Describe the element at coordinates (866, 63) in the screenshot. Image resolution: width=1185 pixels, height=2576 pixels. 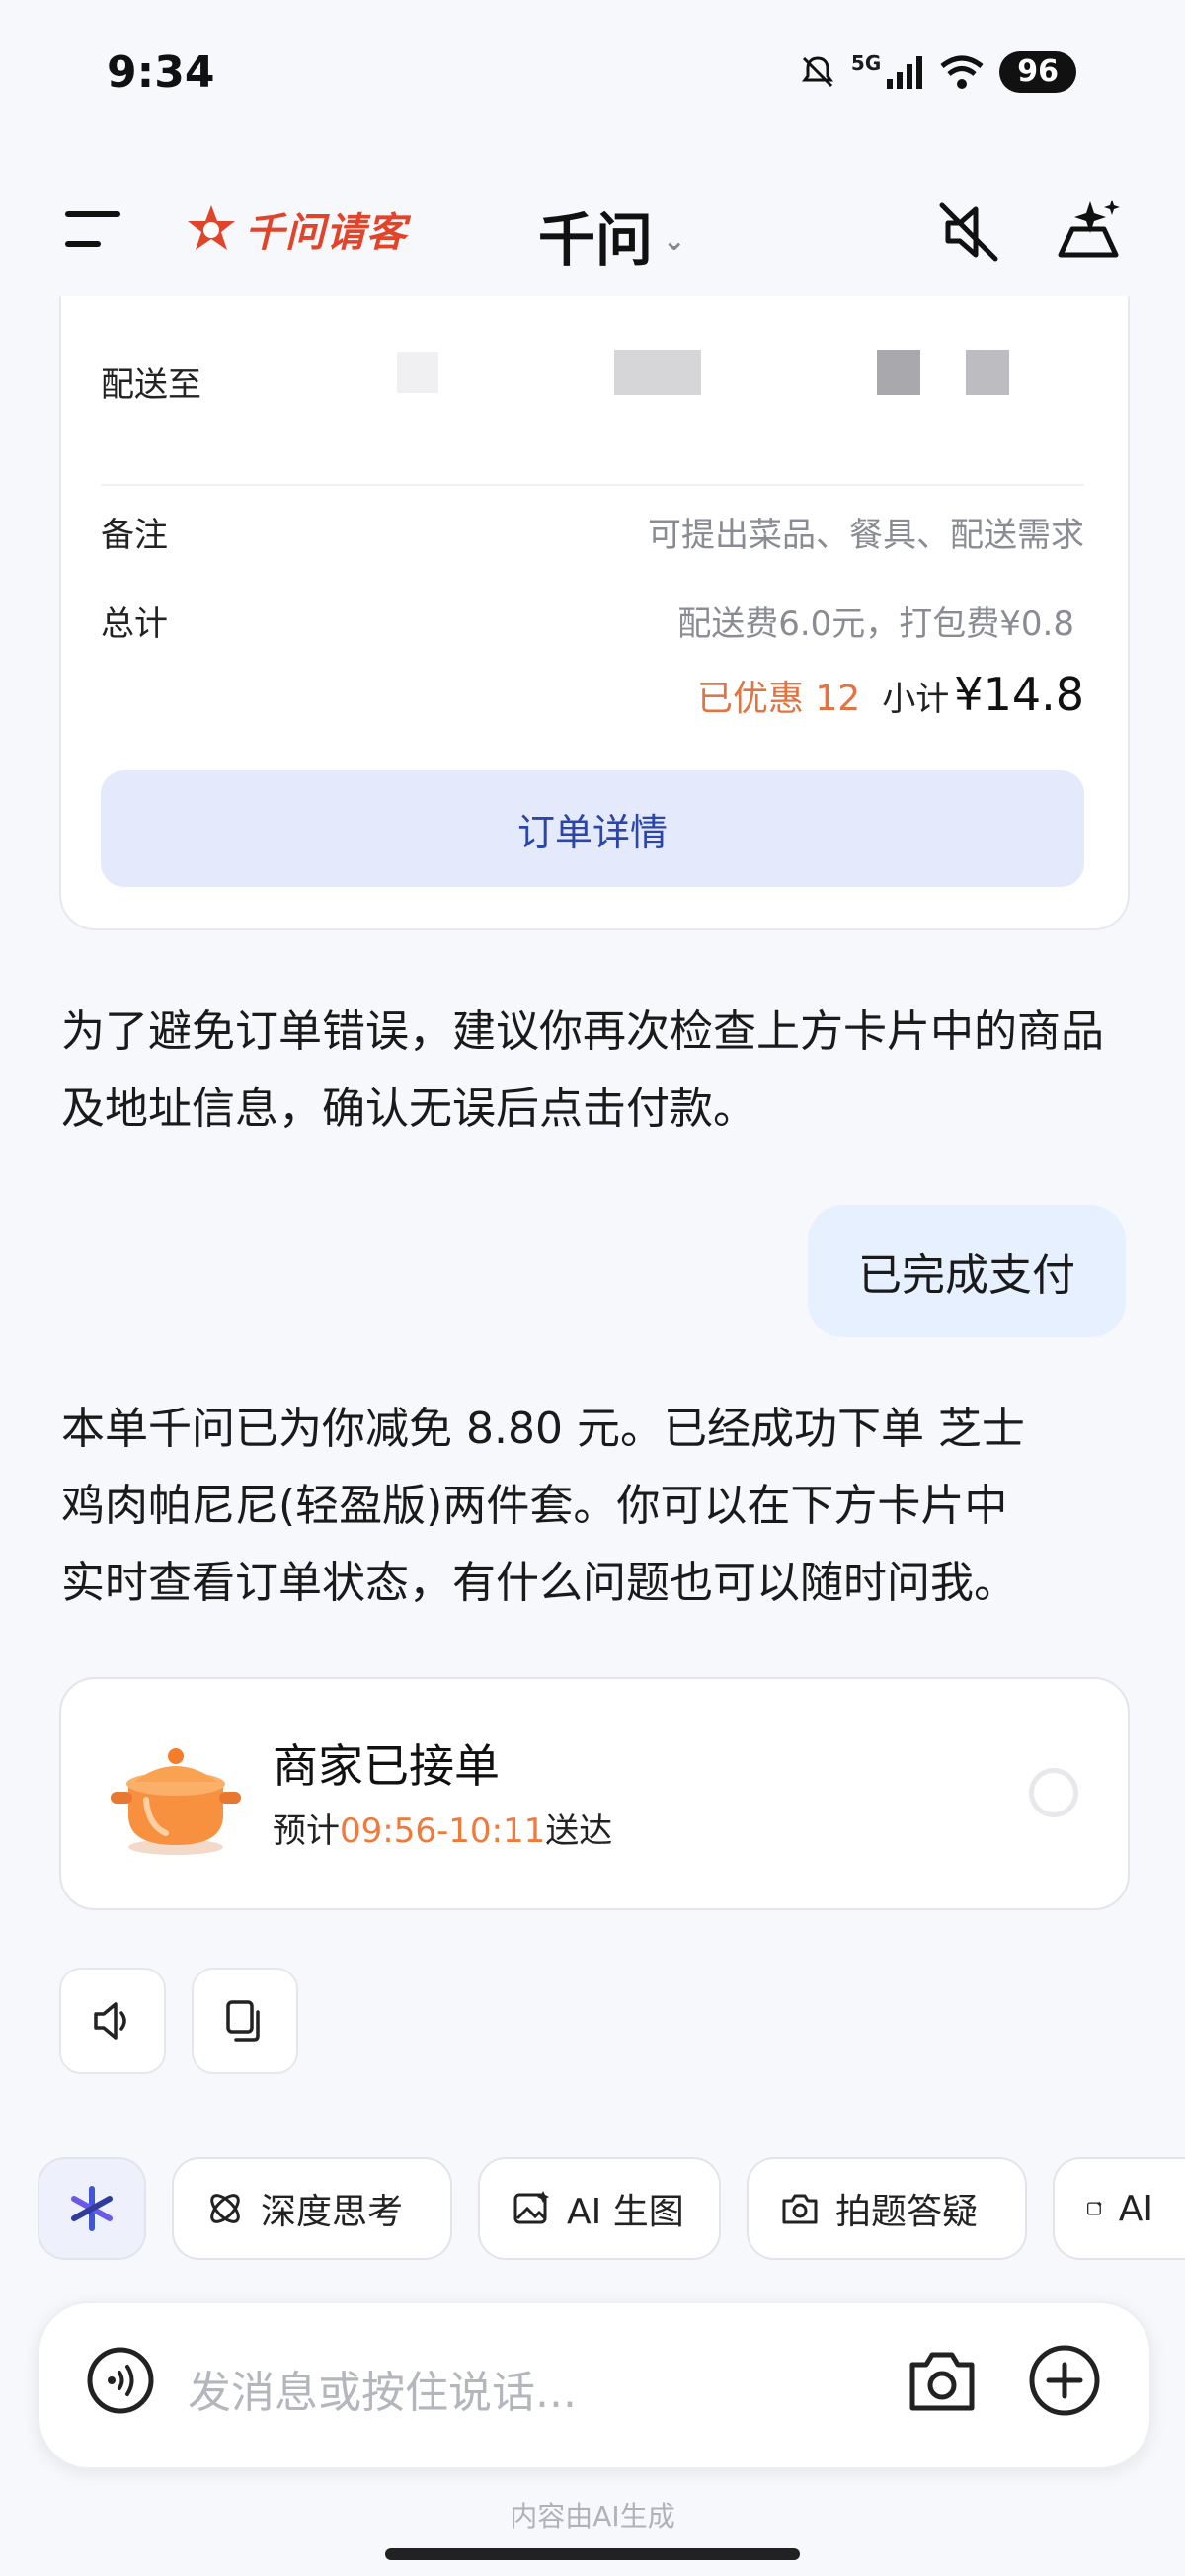
I see `network-label: 5G` at that location.